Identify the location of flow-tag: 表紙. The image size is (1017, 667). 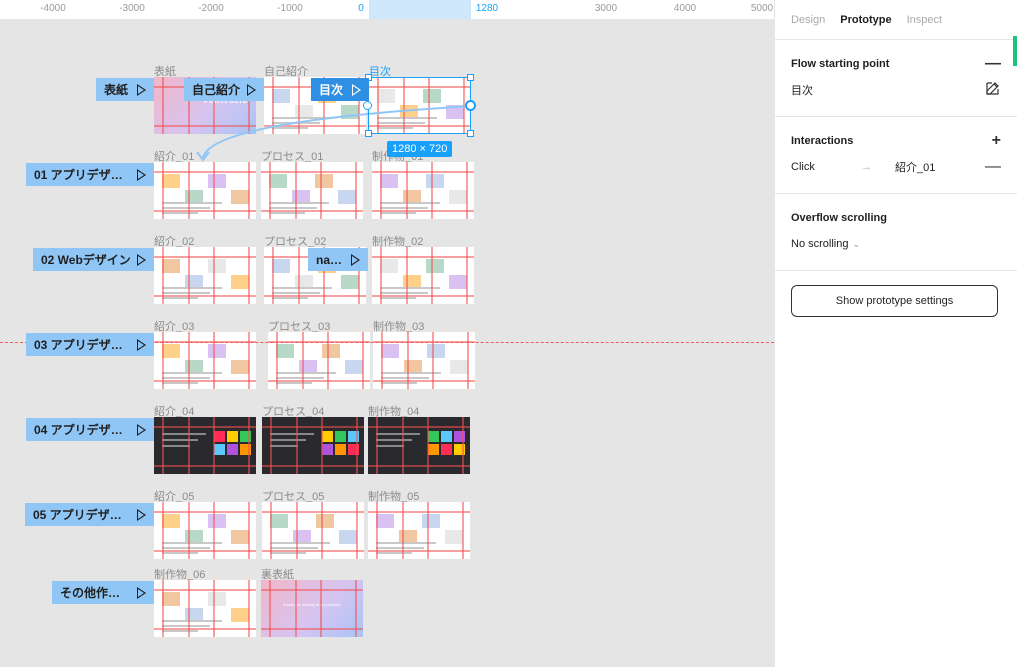
(125, 89).